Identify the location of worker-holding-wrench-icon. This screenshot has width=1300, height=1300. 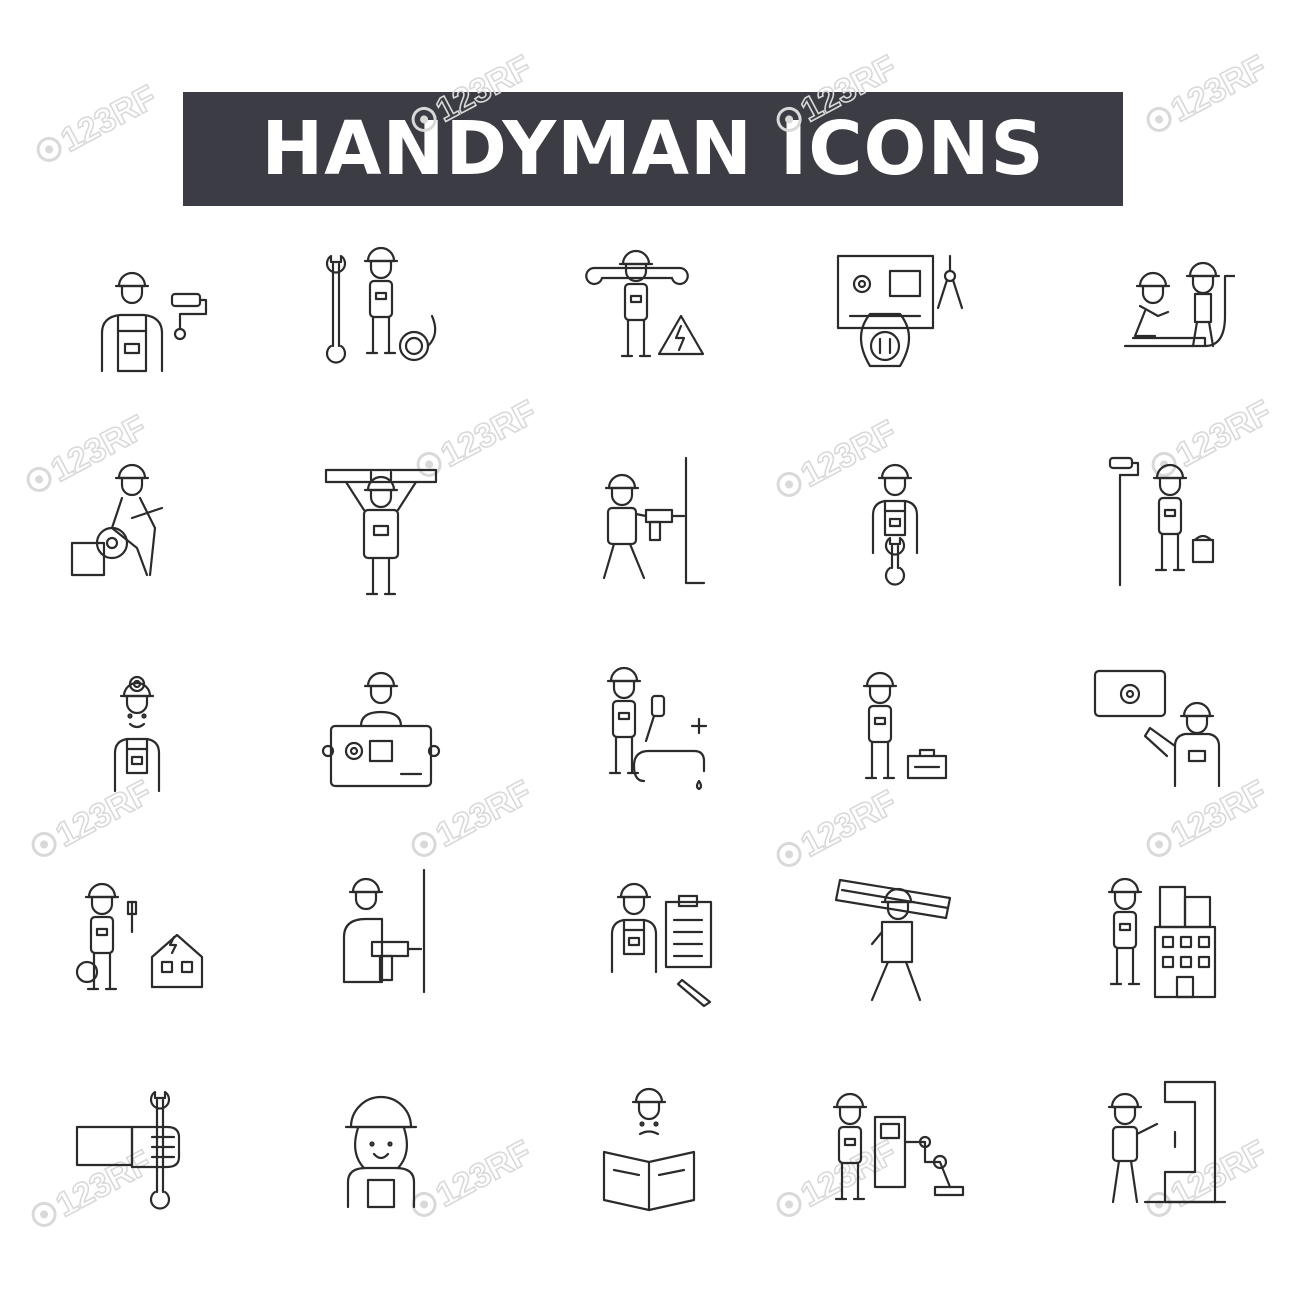
(895, 523).